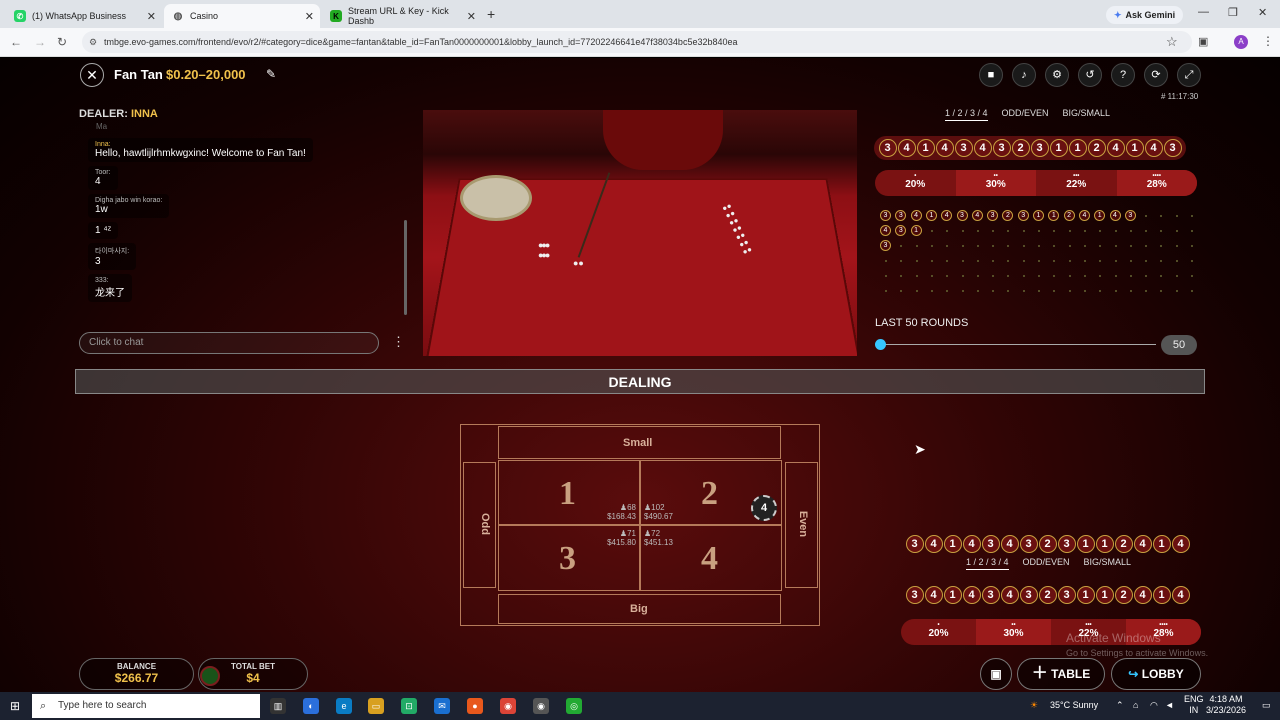 The height and width of the screenshot is (720, 1280). What do you see at coordinates (229, 343) in the screenshot?
I see `chat-input: Click to chat` at bounding box center [229, 343].